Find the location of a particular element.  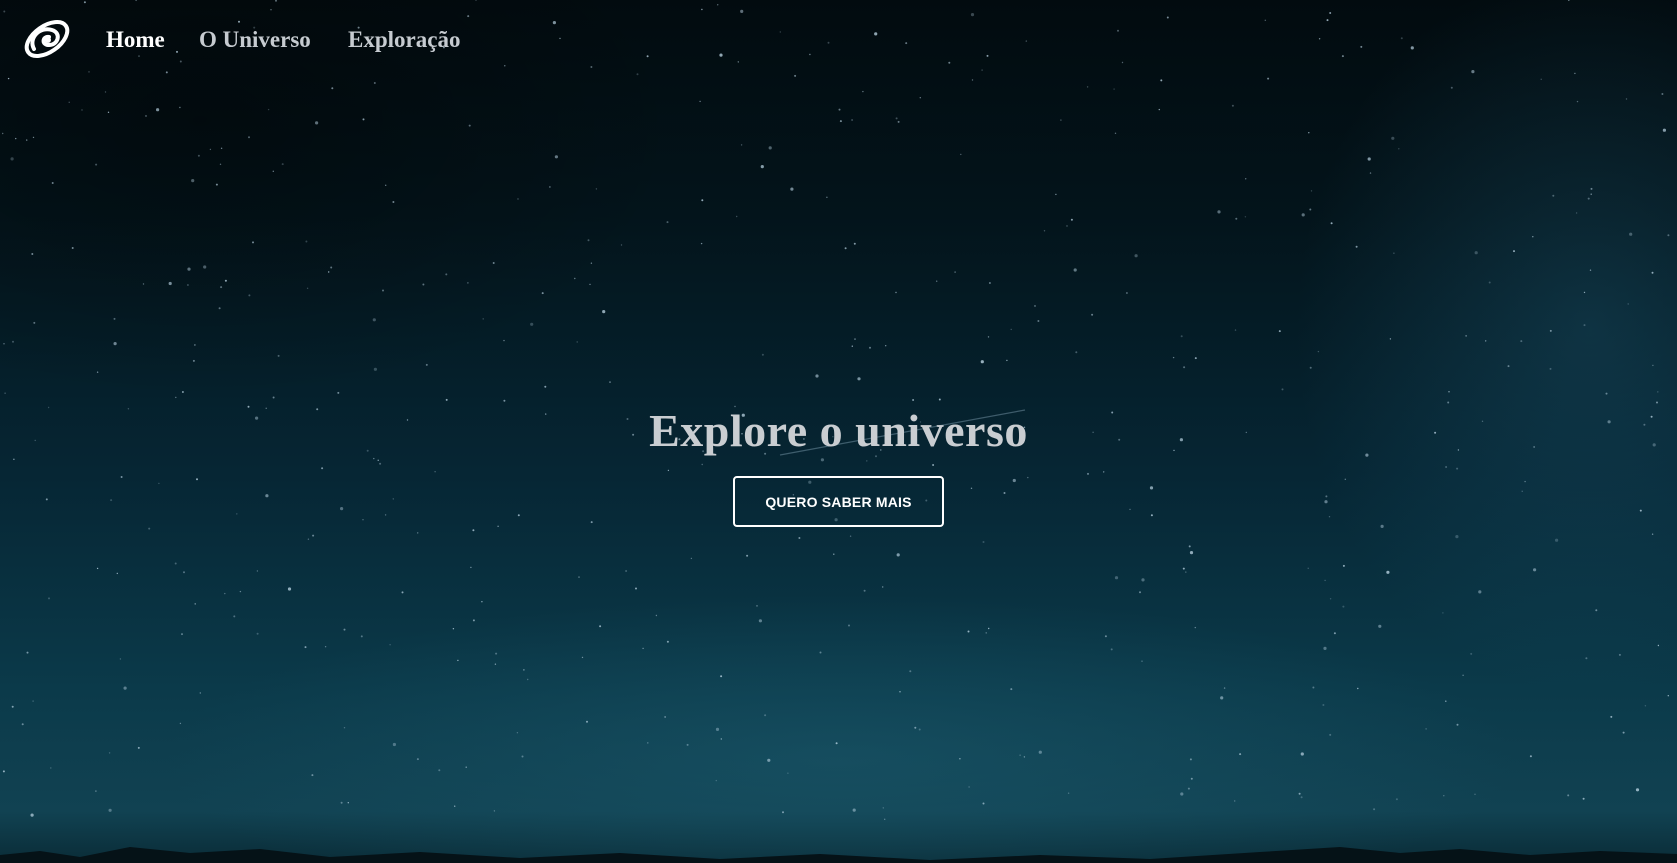

hero-title: Explore o universo is located at coordinates (838, 430).